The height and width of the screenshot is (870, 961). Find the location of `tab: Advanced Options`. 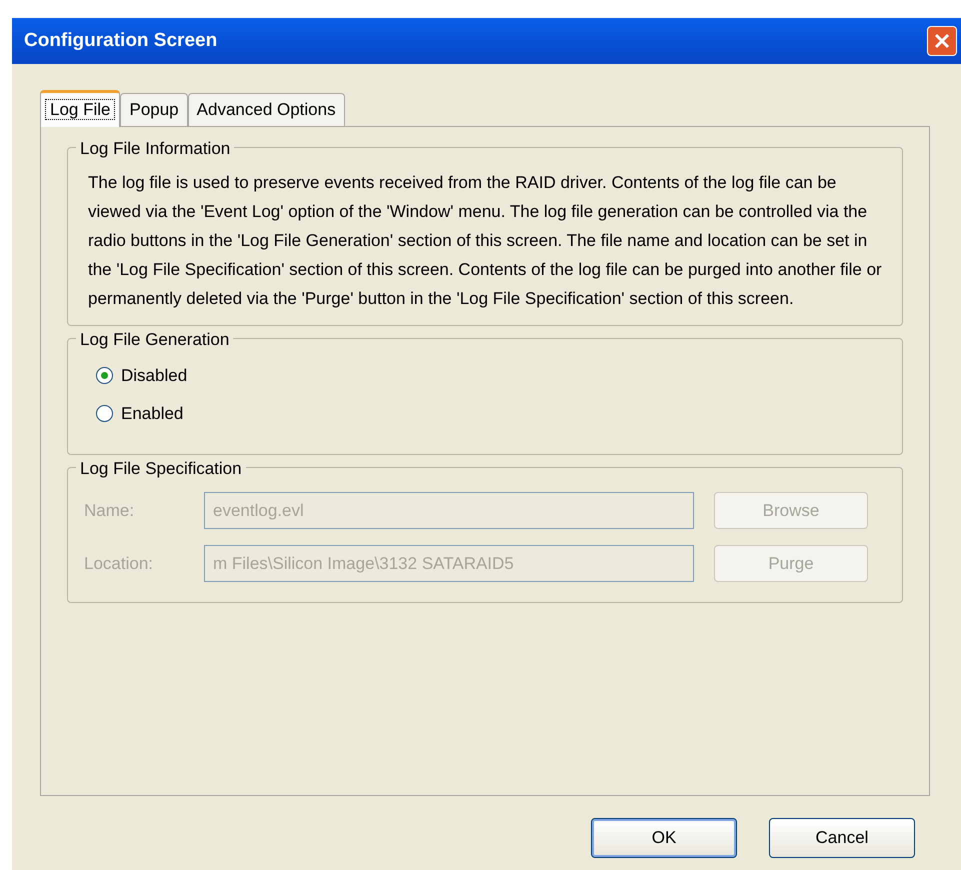

tab: Advanced Options is located at coordinates (266, 109).